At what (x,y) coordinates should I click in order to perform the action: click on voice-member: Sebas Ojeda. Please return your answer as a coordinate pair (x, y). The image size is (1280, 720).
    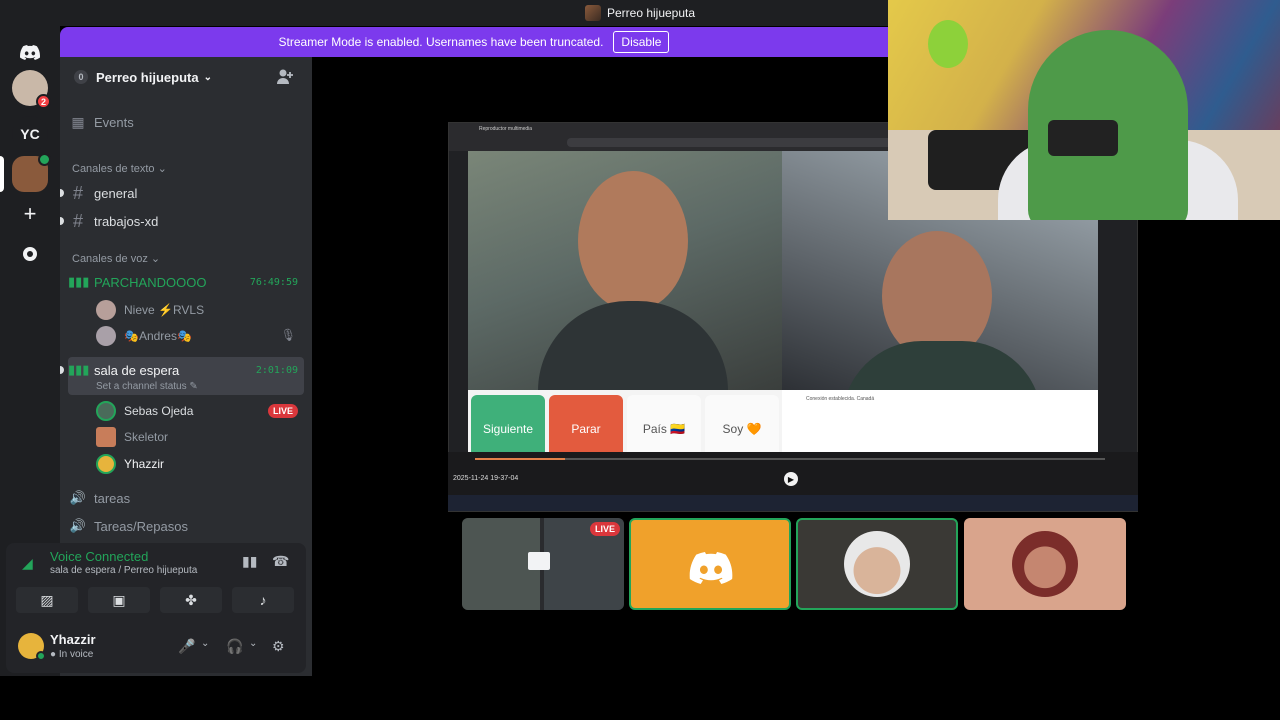
    Looking at the image, I should click on (144, 411).